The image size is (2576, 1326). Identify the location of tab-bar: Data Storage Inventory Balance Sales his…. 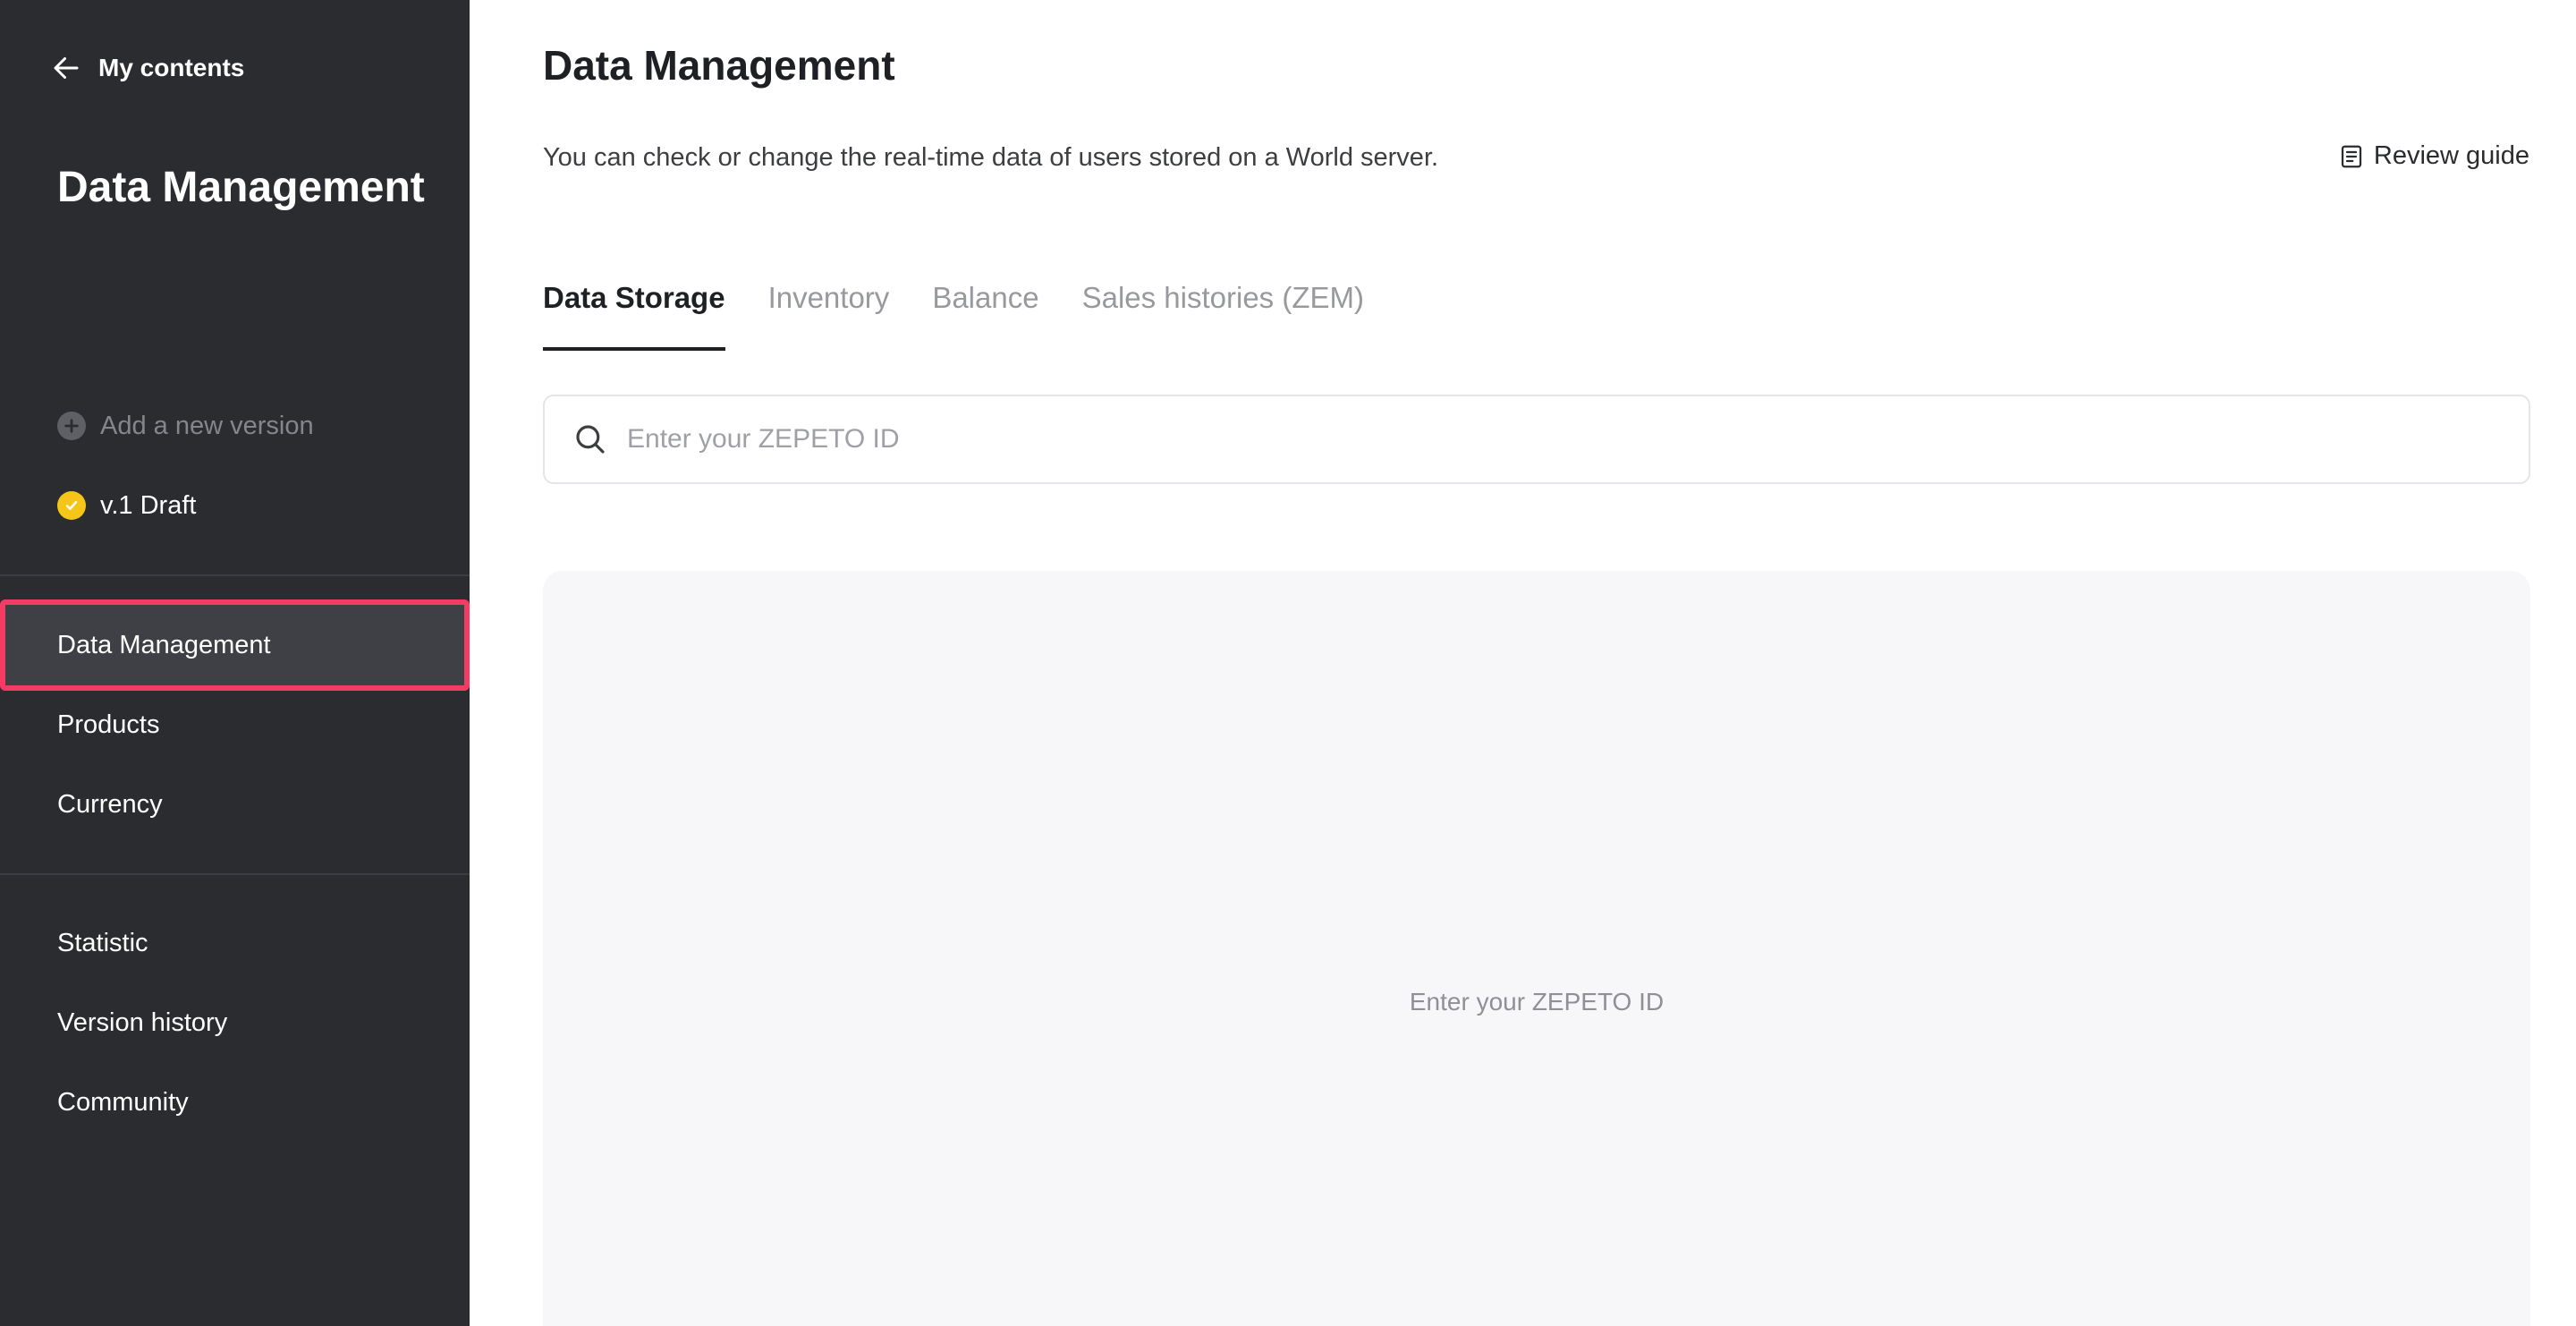
(953, 314).